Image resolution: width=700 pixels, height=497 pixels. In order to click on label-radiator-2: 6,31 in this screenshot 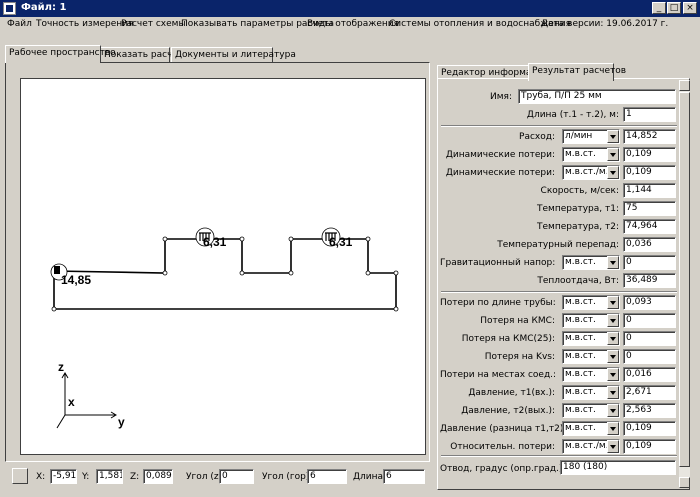, I will do `click(215, 242)`.